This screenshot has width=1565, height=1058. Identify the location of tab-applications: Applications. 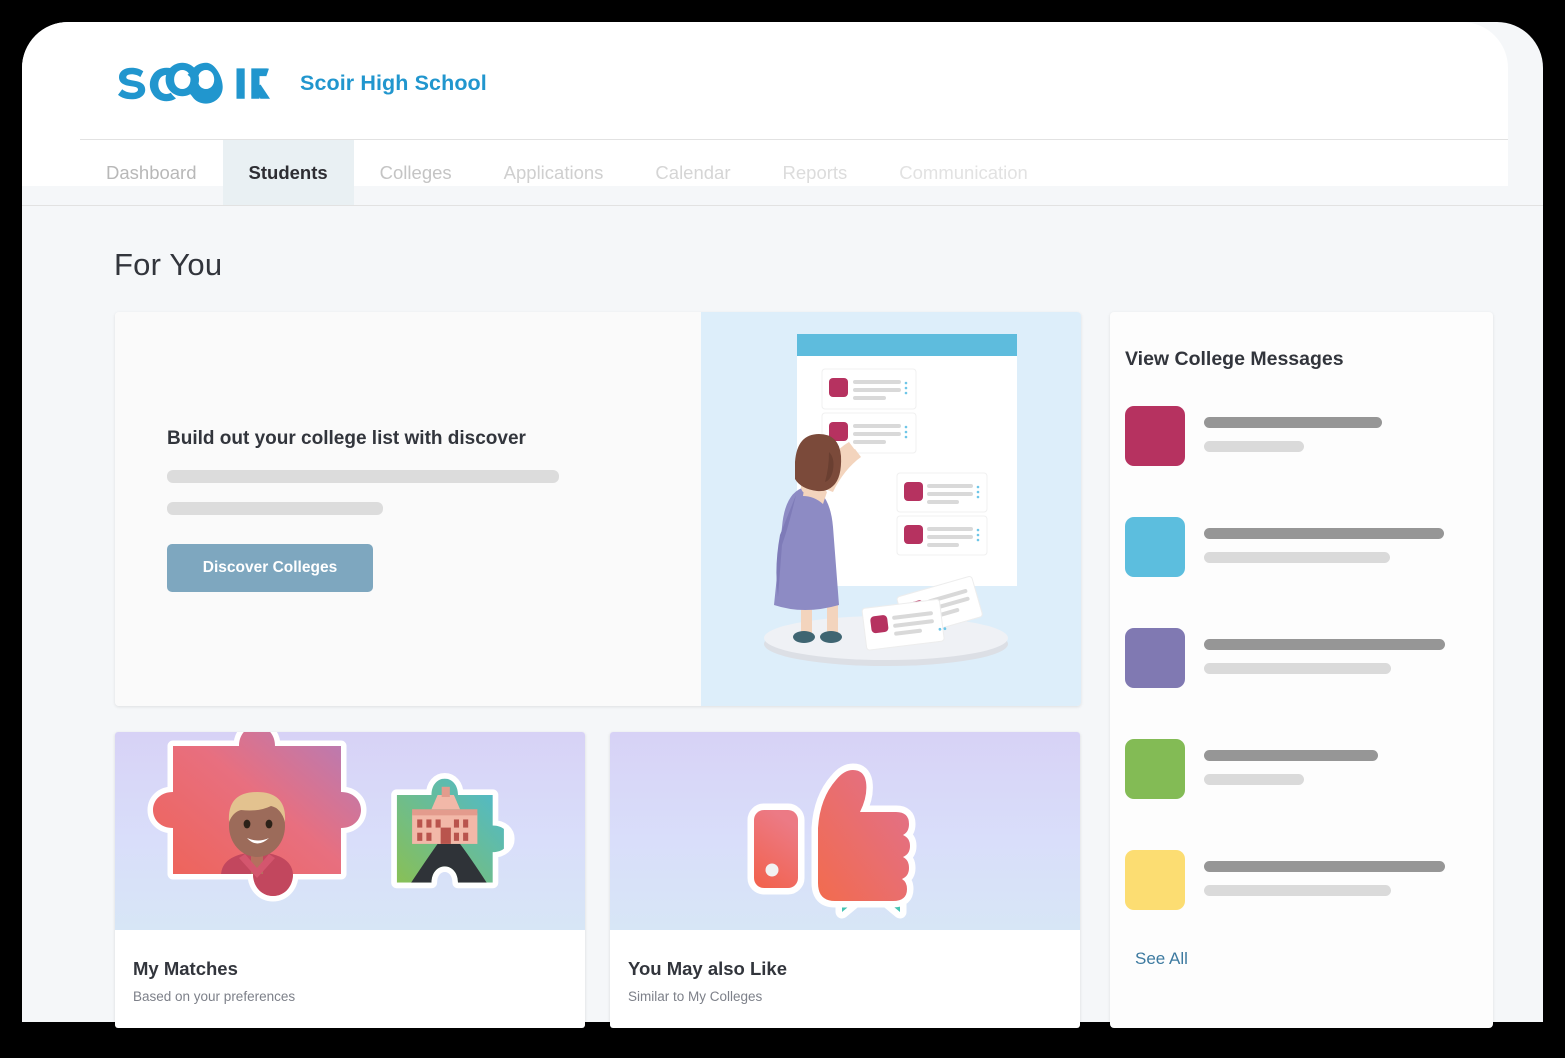
(554, 172).